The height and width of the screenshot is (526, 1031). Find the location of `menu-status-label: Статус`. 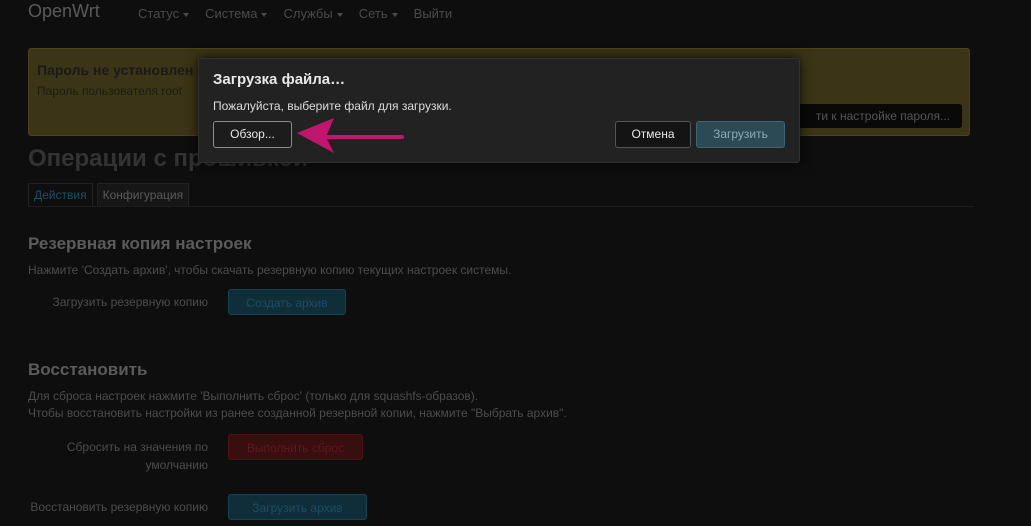

menu-status-label: Статус is located at coordinates (159, 13).